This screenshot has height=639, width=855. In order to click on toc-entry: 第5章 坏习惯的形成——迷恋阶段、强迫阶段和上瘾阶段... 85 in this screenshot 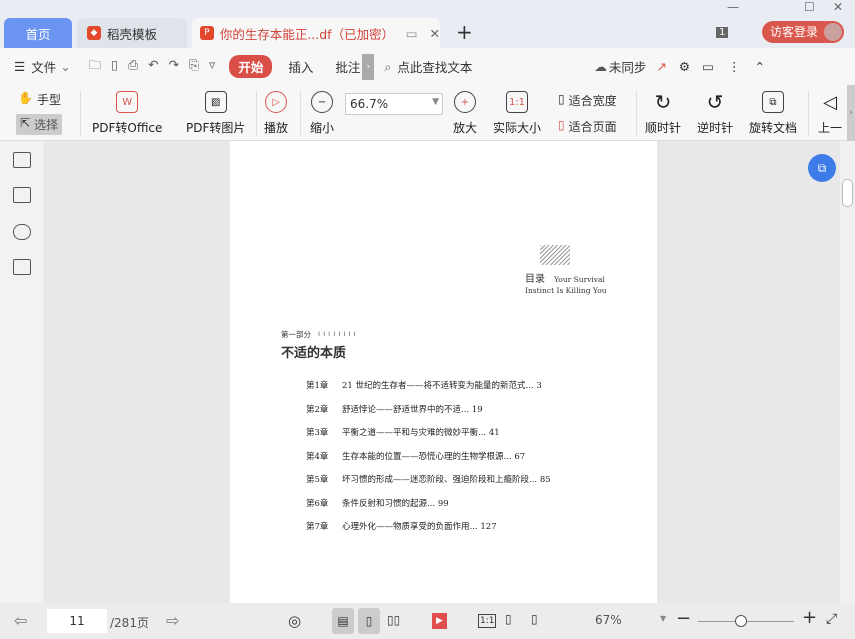, I will do `click(428, 479)`.